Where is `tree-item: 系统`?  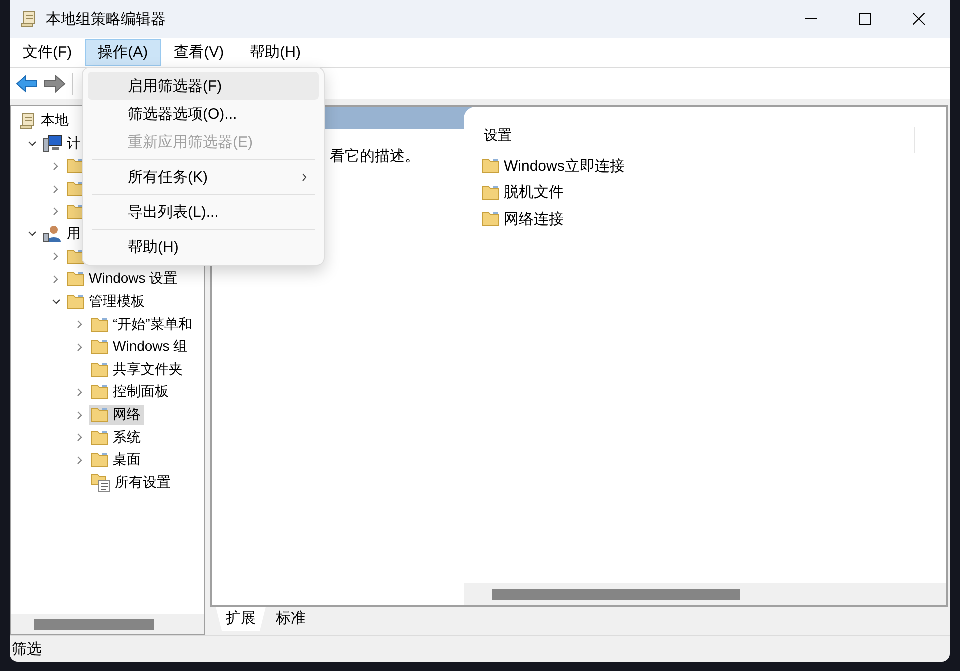 tree-item: 系统 is located at coordinates (116, 438).